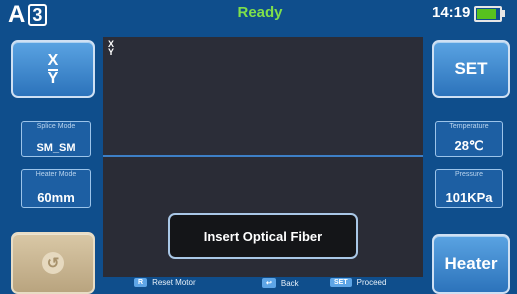  I want to click on temperature-box: Temperature 28℃, so click(469, 139).